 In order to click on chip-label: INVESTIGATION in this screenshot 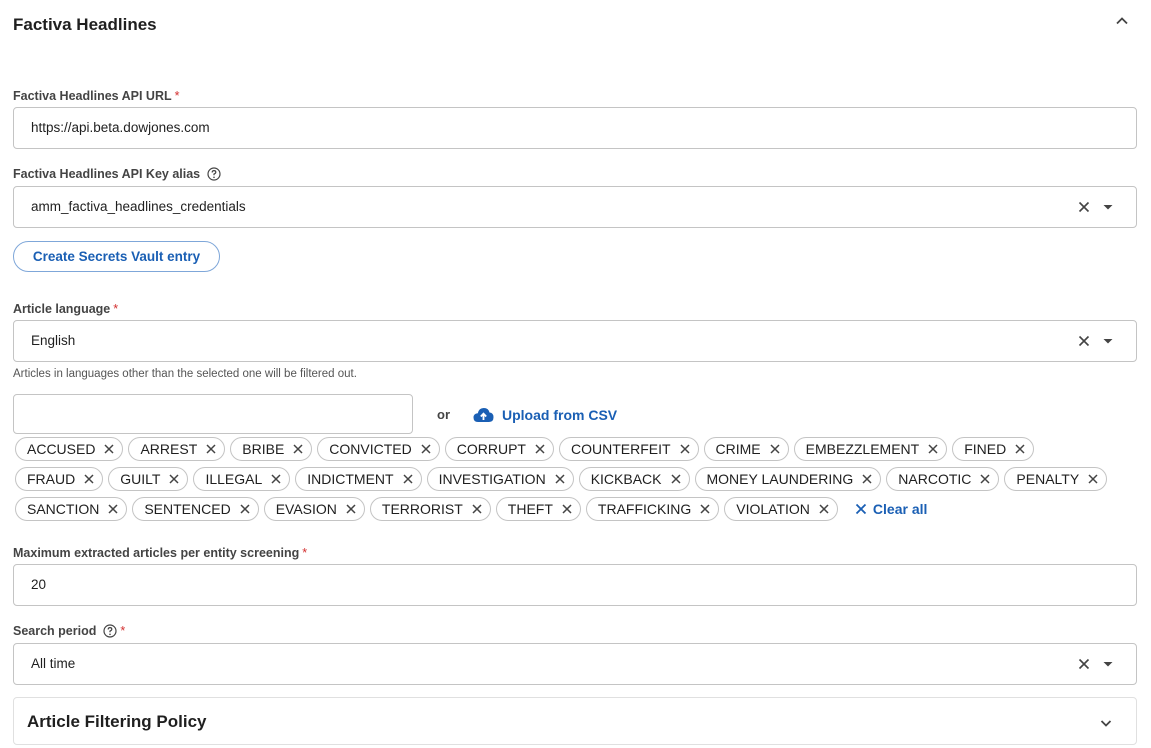, I will do `click(492, 479)`.